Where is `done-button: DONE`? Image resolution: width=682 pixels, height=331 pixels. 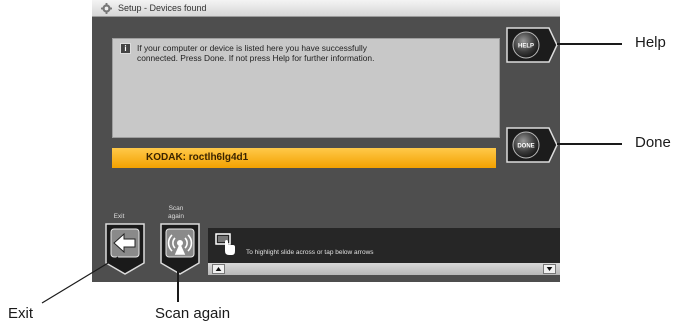
done-button: DONE is located at coordinates (532, 145).